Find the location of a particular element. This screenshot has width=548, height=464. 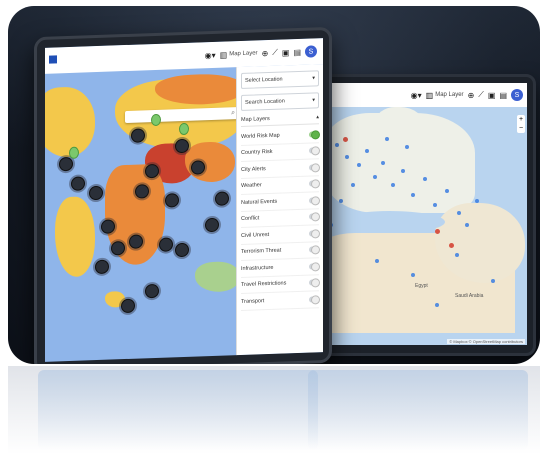

reflection-back is located at coordinates (418, 410).